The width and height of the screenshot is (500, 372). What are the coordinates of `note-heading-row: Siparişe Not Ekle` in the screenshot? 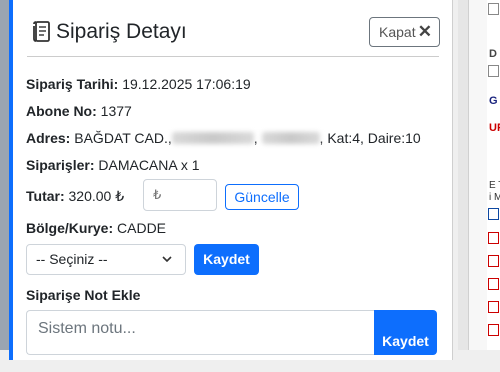 It's located at (83, 295).